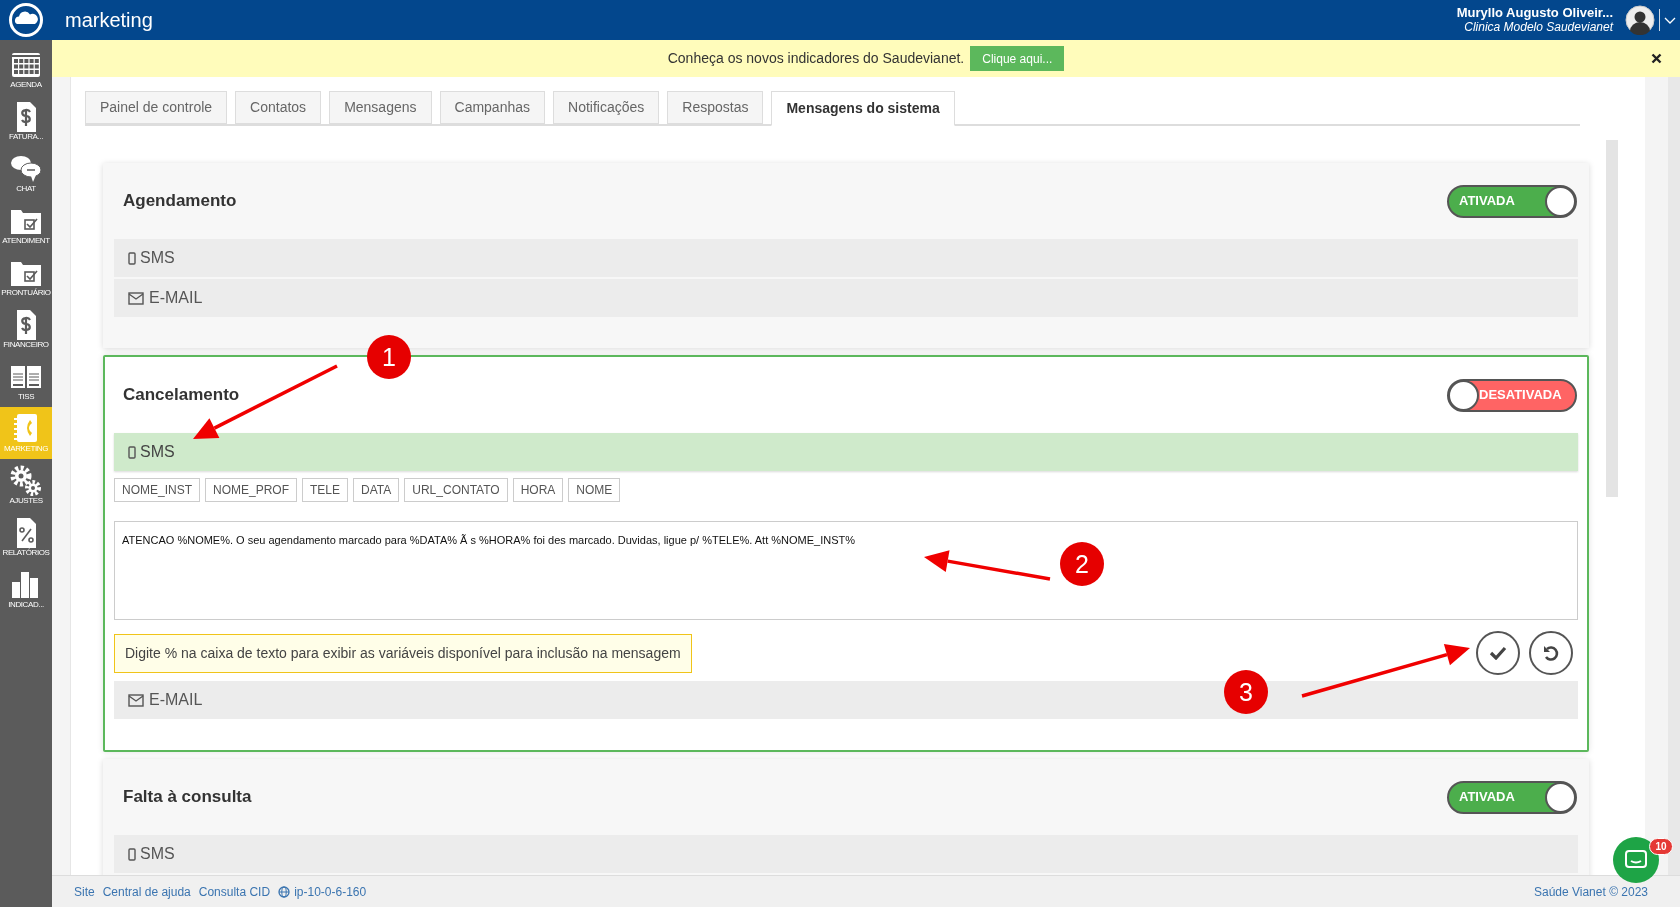 This screenshot has height=907, width=1680. What do you see at coordinates (84, 891) in the screenshot?
I see `footer-link: Site` at bounding box center [84, 891].